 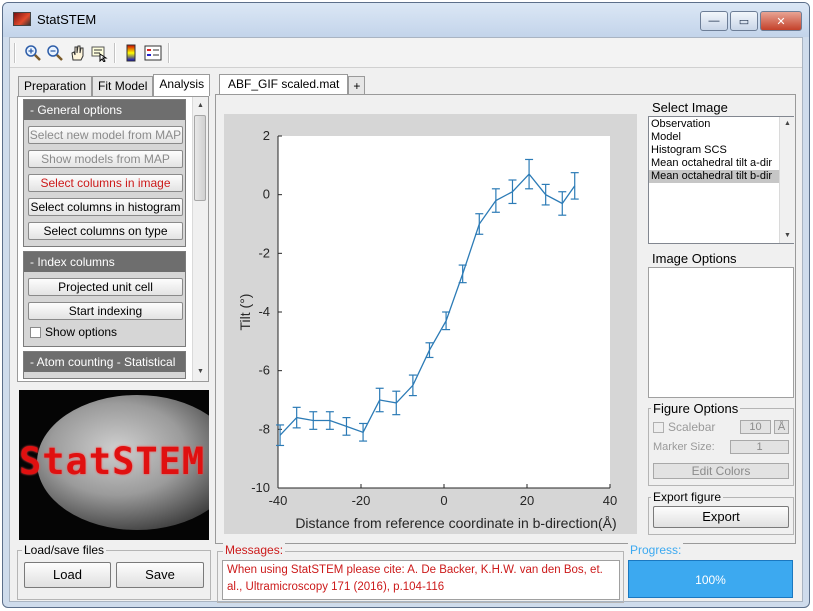 What do you see at coordinates (33, 53) in the screenshot?
I see `zoom-in-icon` at bounding box center [33, 53].